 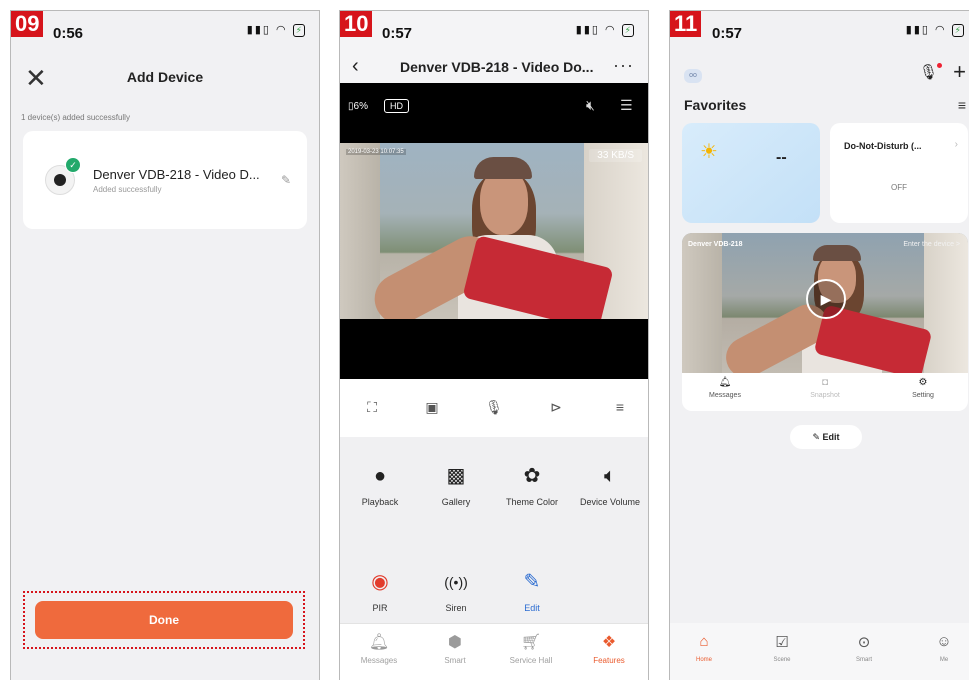 What do you see at coordinates (923, 382) in the screenshot?
I see `gear-icon: ⚙︎` at bounding box center [923, 382].